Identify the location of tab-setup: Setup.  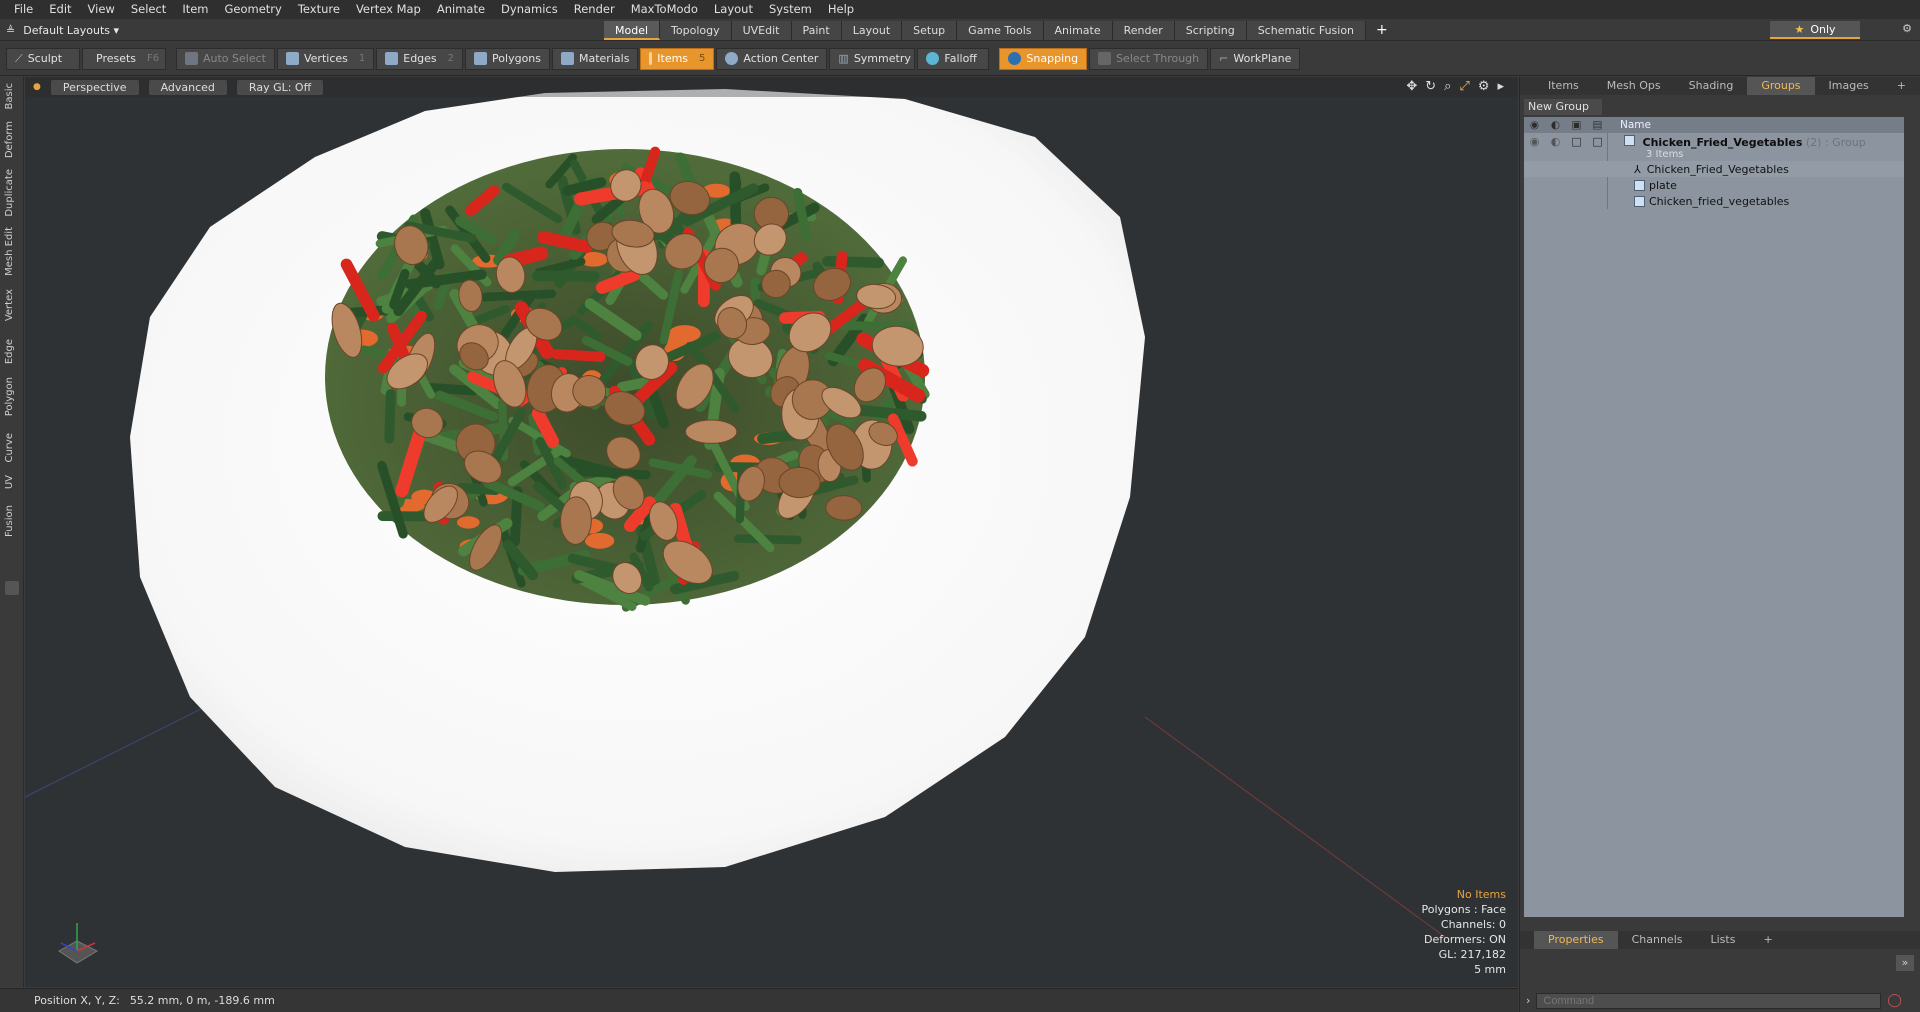
(930, 30).